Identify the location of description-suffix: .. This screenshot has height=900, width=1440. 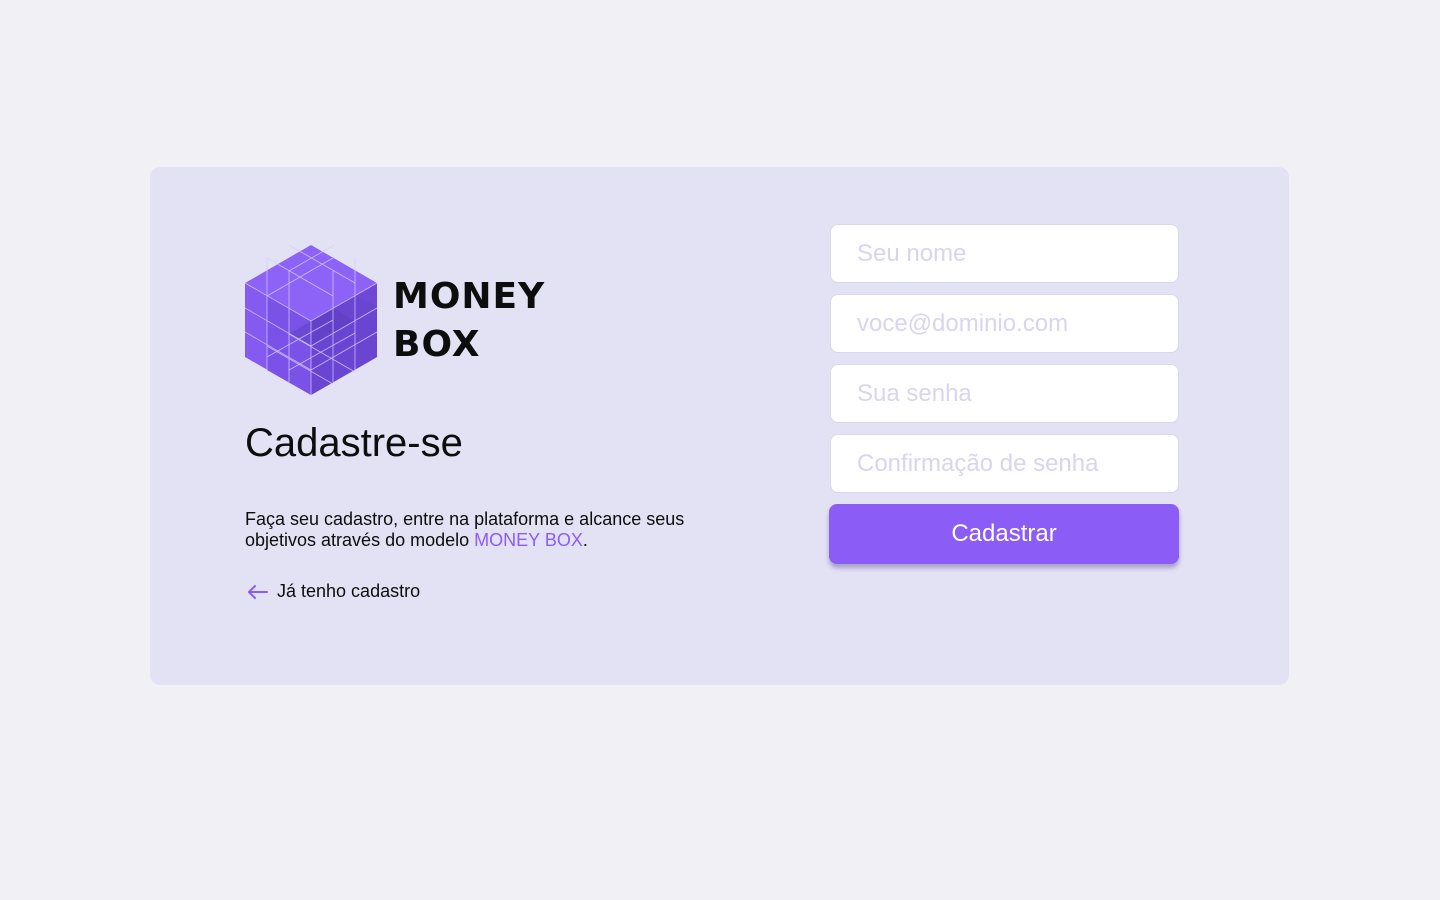
(585, 540).